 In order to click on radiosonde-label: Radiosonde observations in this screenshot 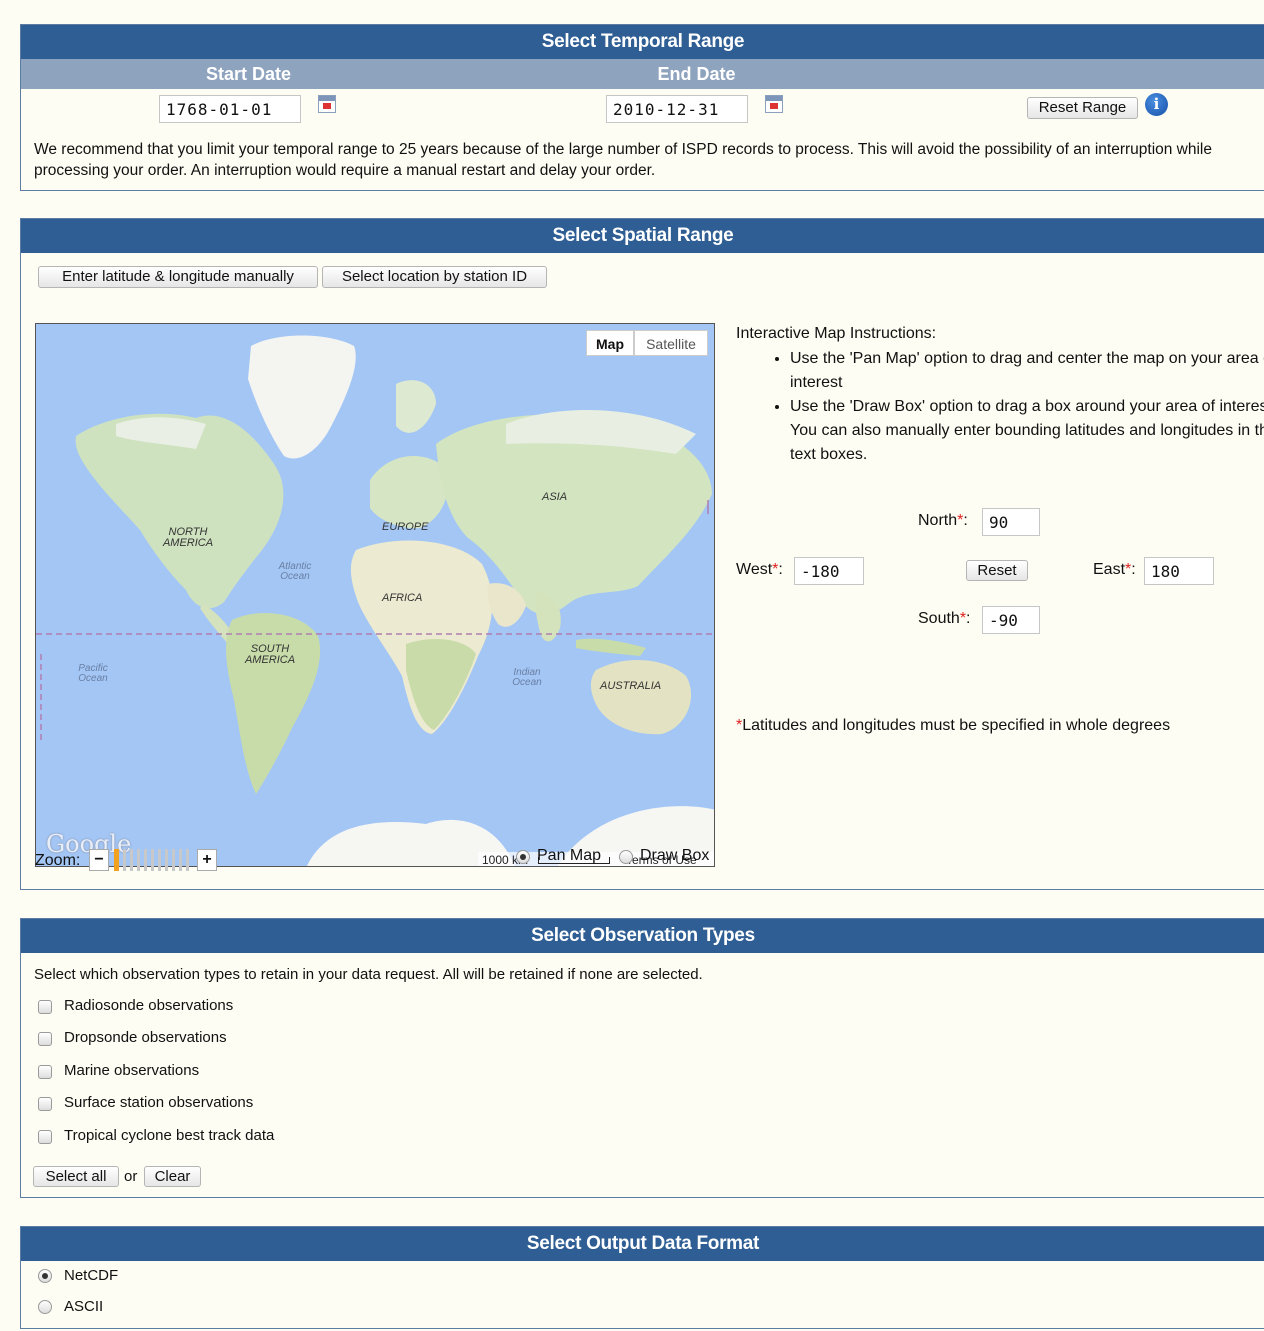, I will do `click(148, 1005)`.